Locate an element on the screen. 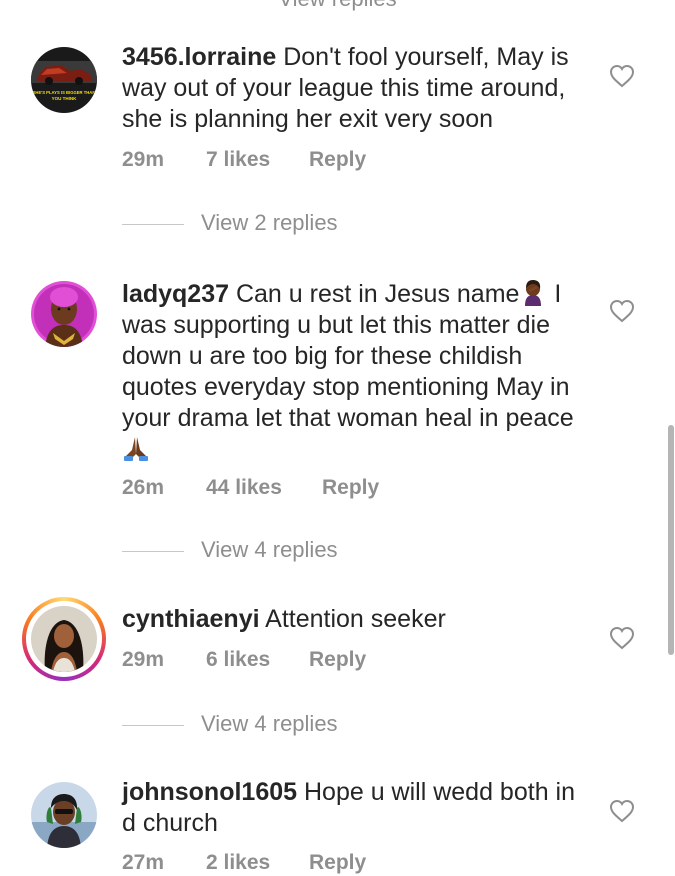 This screenshot has width=675, height=876. story-ring-inner is located at coordinates (64, 639).